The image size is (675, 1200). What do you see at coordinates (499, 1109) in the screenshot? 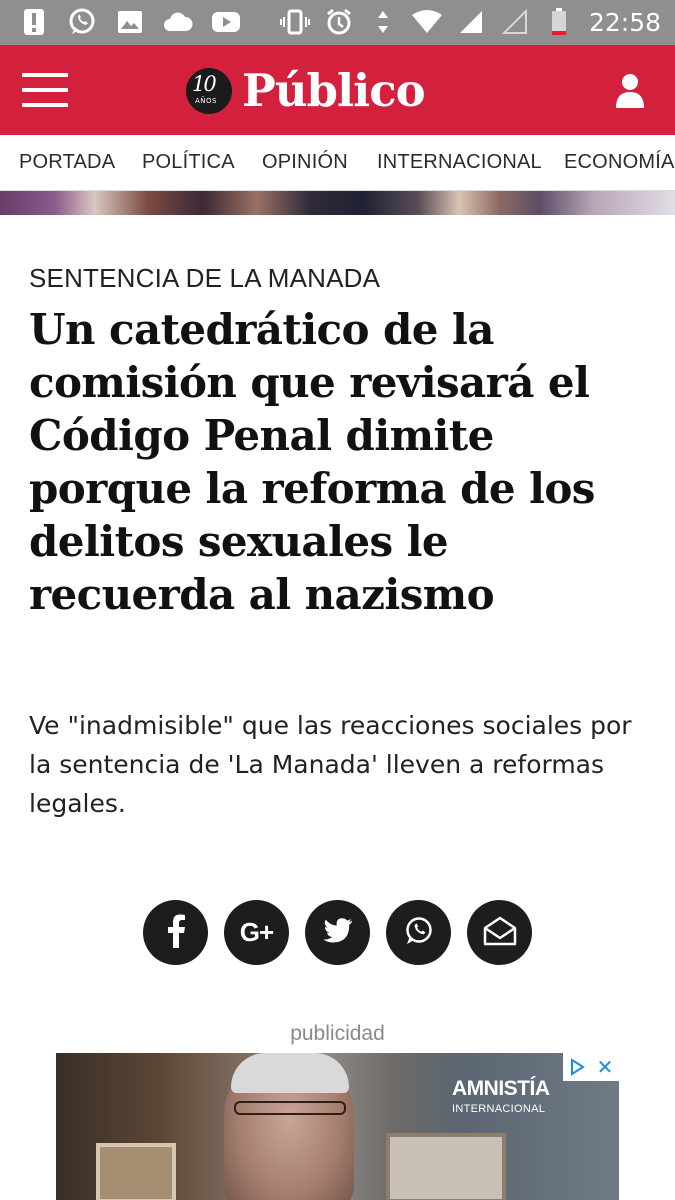
I see `ad-brand-subtitle: INTERNACIONAL` at bounding box center [499, 1109].